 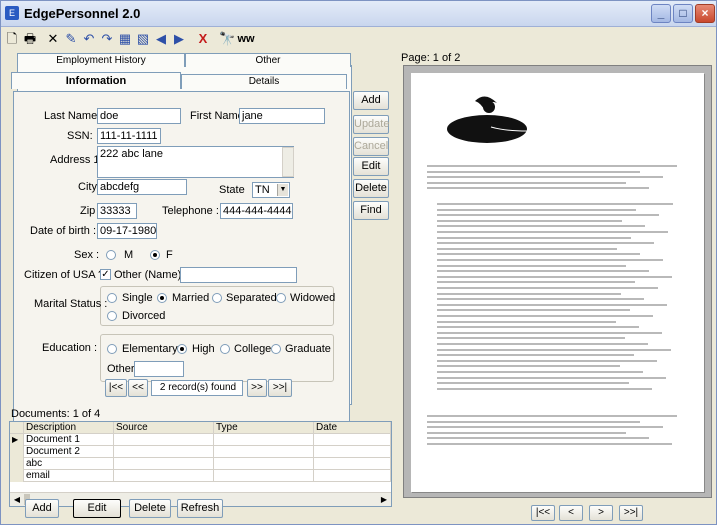 What do you see at coordinates (127, 231) in the screenshot?
I see `dob-field: 09-17-1980` at bounding box center [127, 231].